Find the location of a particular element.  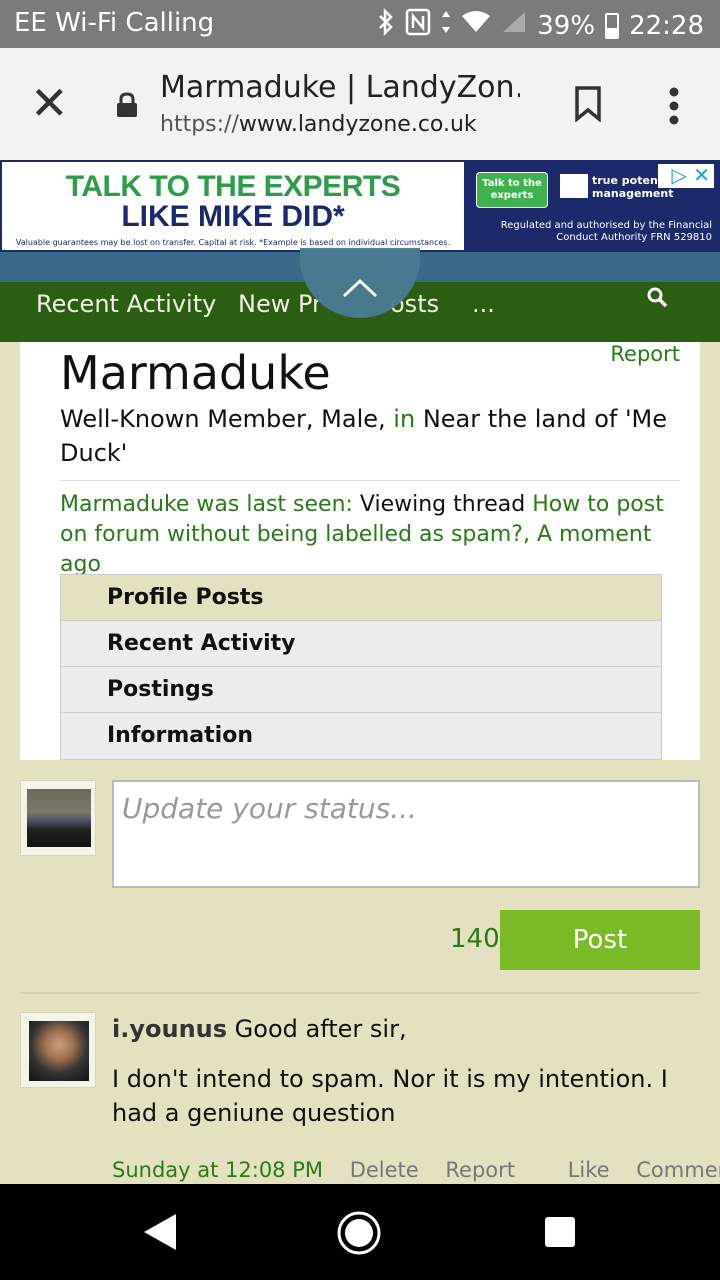

tab-recent-activity: Recent Activity is located at coordinates (361, 644).